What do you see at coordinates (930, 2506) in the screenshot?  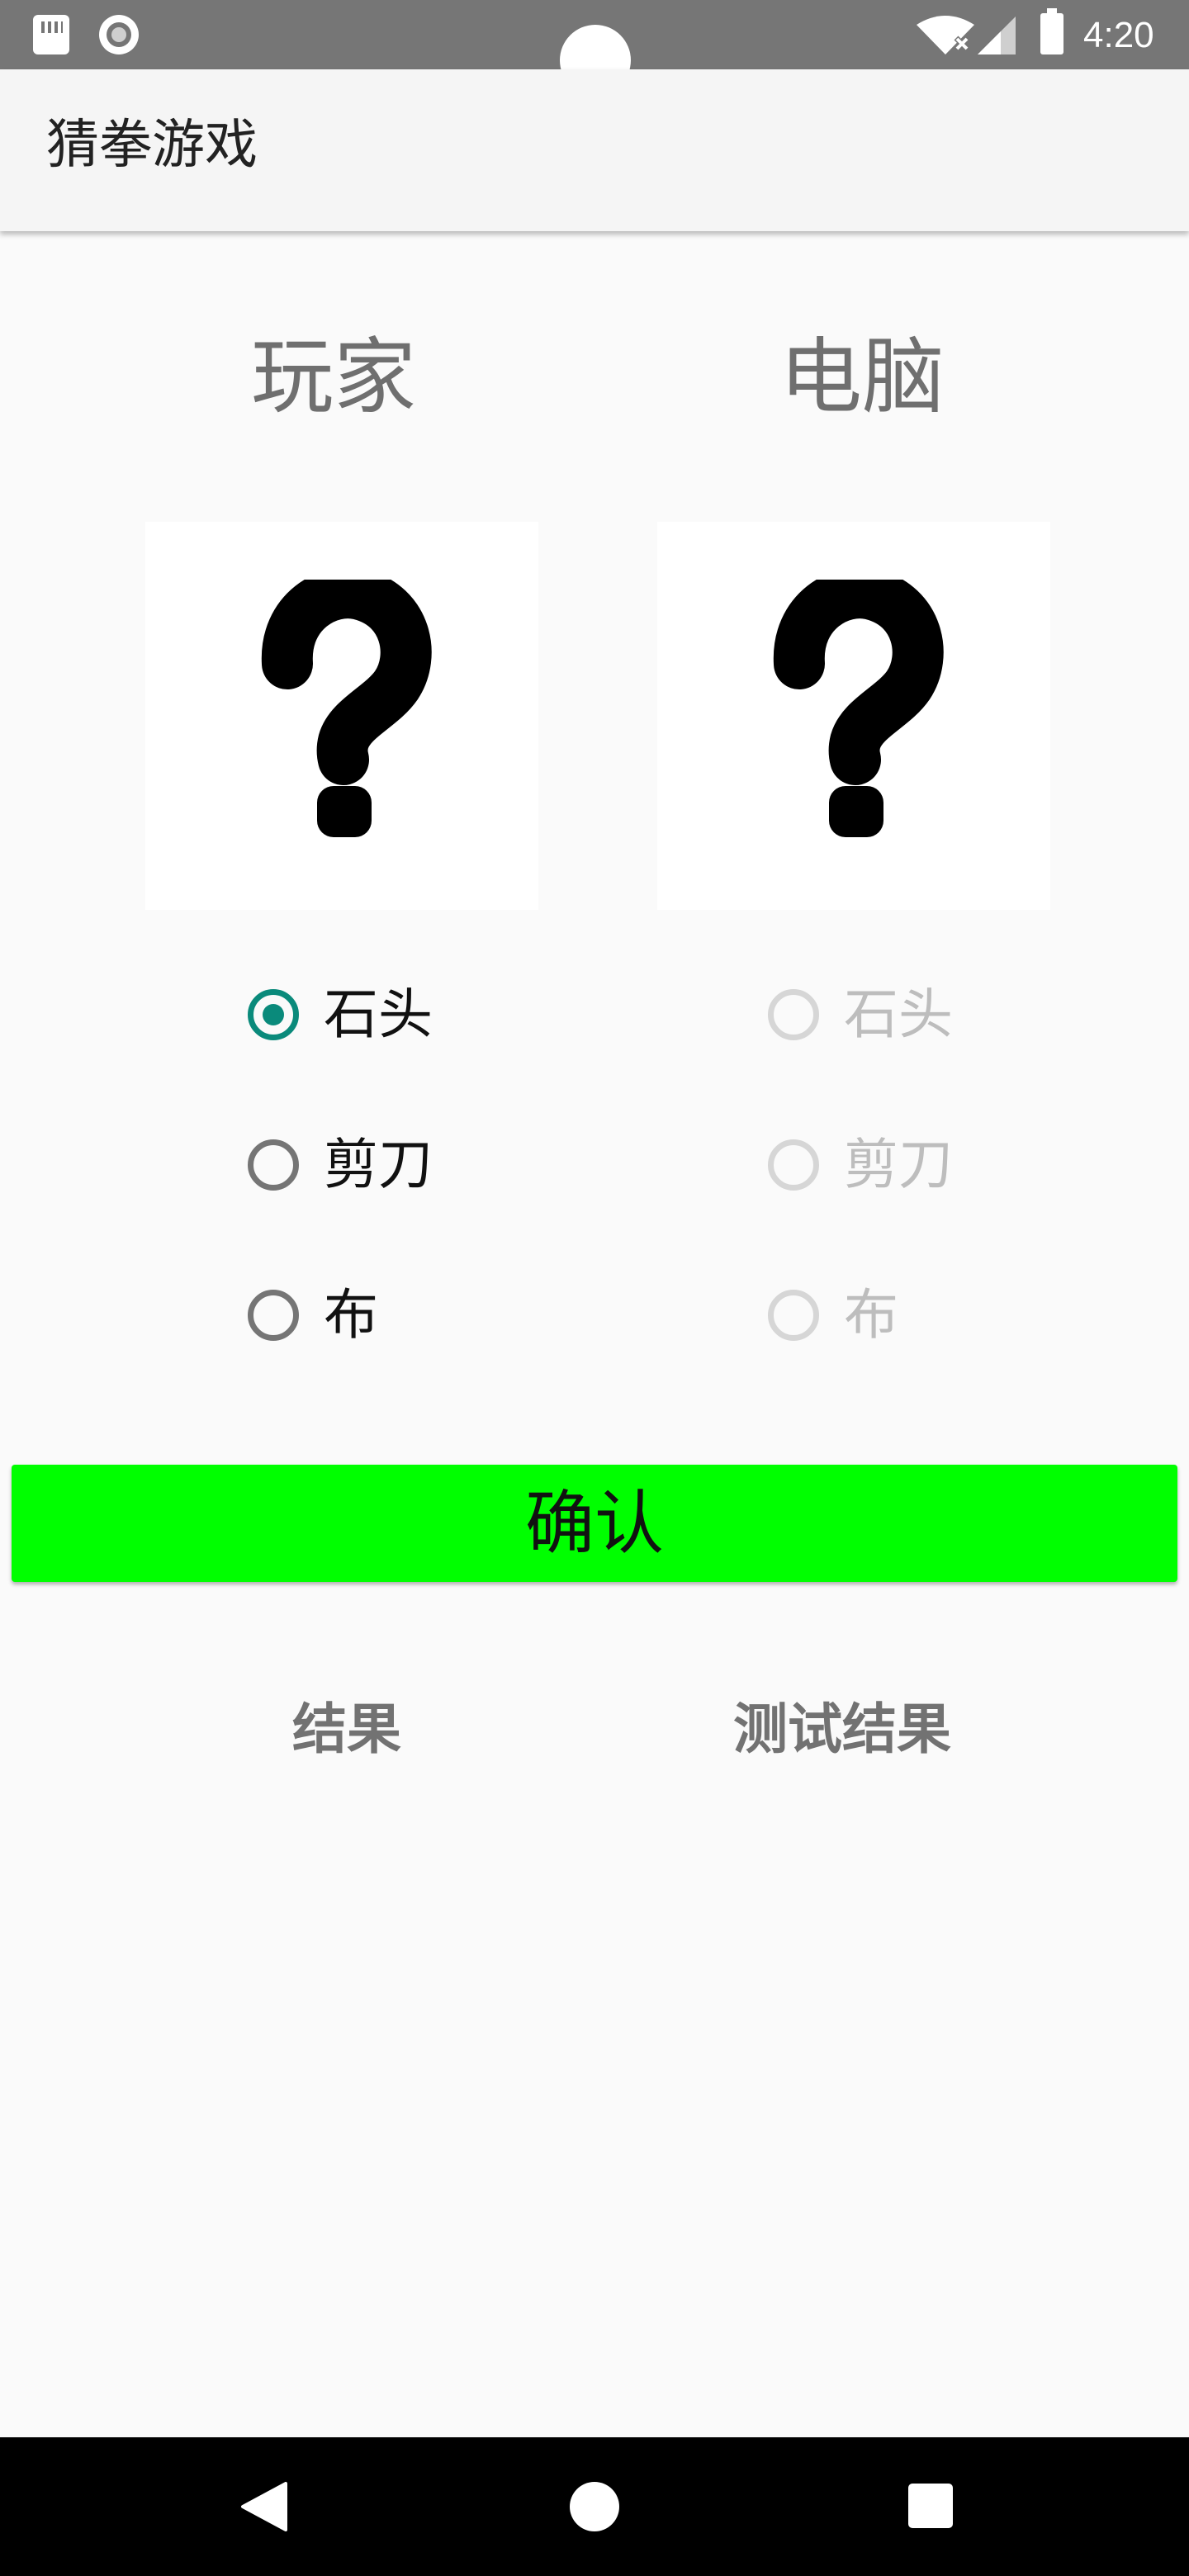 I see `recents-icon` at bounding box center [930, 2506].